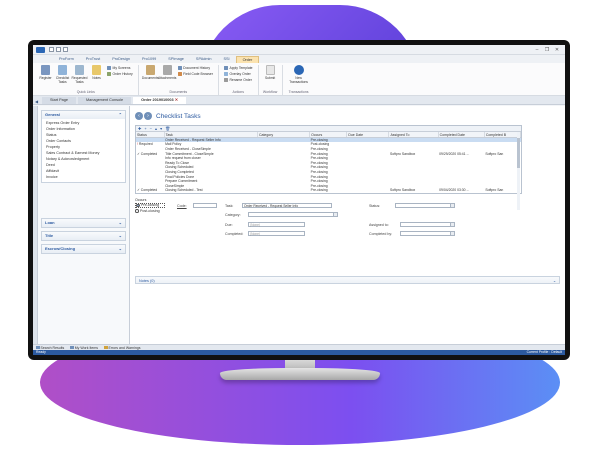 The image size is (600, 450). I want to click on sidebar-section-title: Title ⌄, so click(83, 236).